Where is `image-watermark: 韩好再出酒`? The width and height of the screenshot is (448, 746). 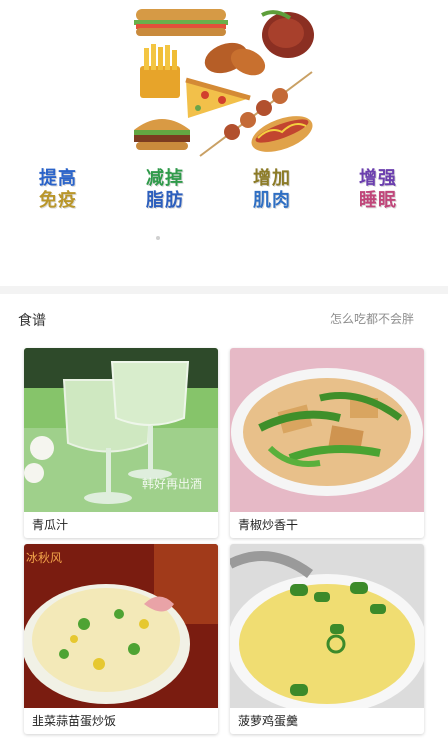 image-watermark: 韩好再出酒 is located at coordinates (172, 483).